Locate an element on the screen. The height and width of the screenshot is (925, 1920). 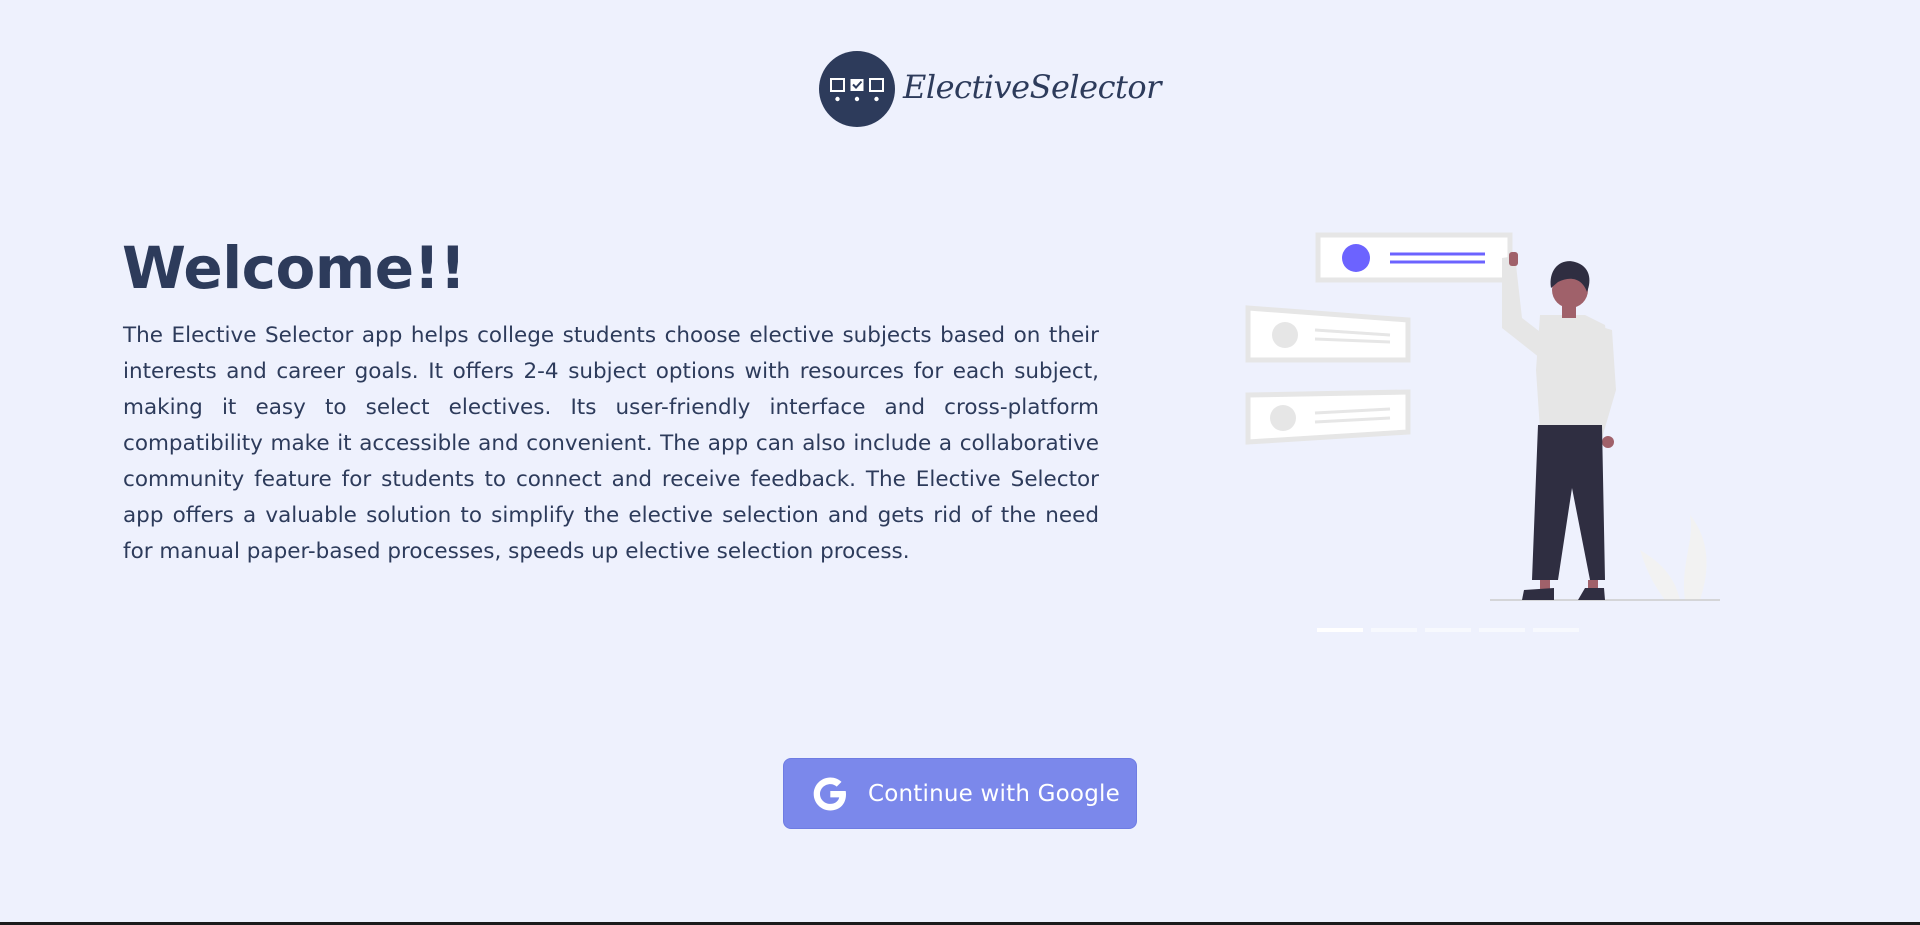
continue-with-google-button: Continue with Google is located at coordinates (960, 793).